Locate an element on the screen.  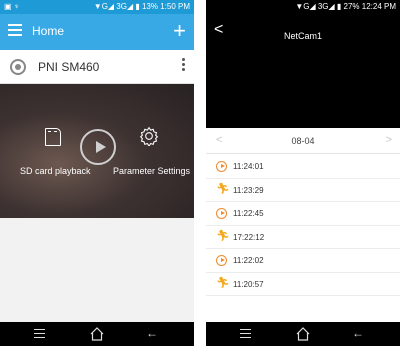
event-row: 11:22:45 is located at coordinates (303, 214).